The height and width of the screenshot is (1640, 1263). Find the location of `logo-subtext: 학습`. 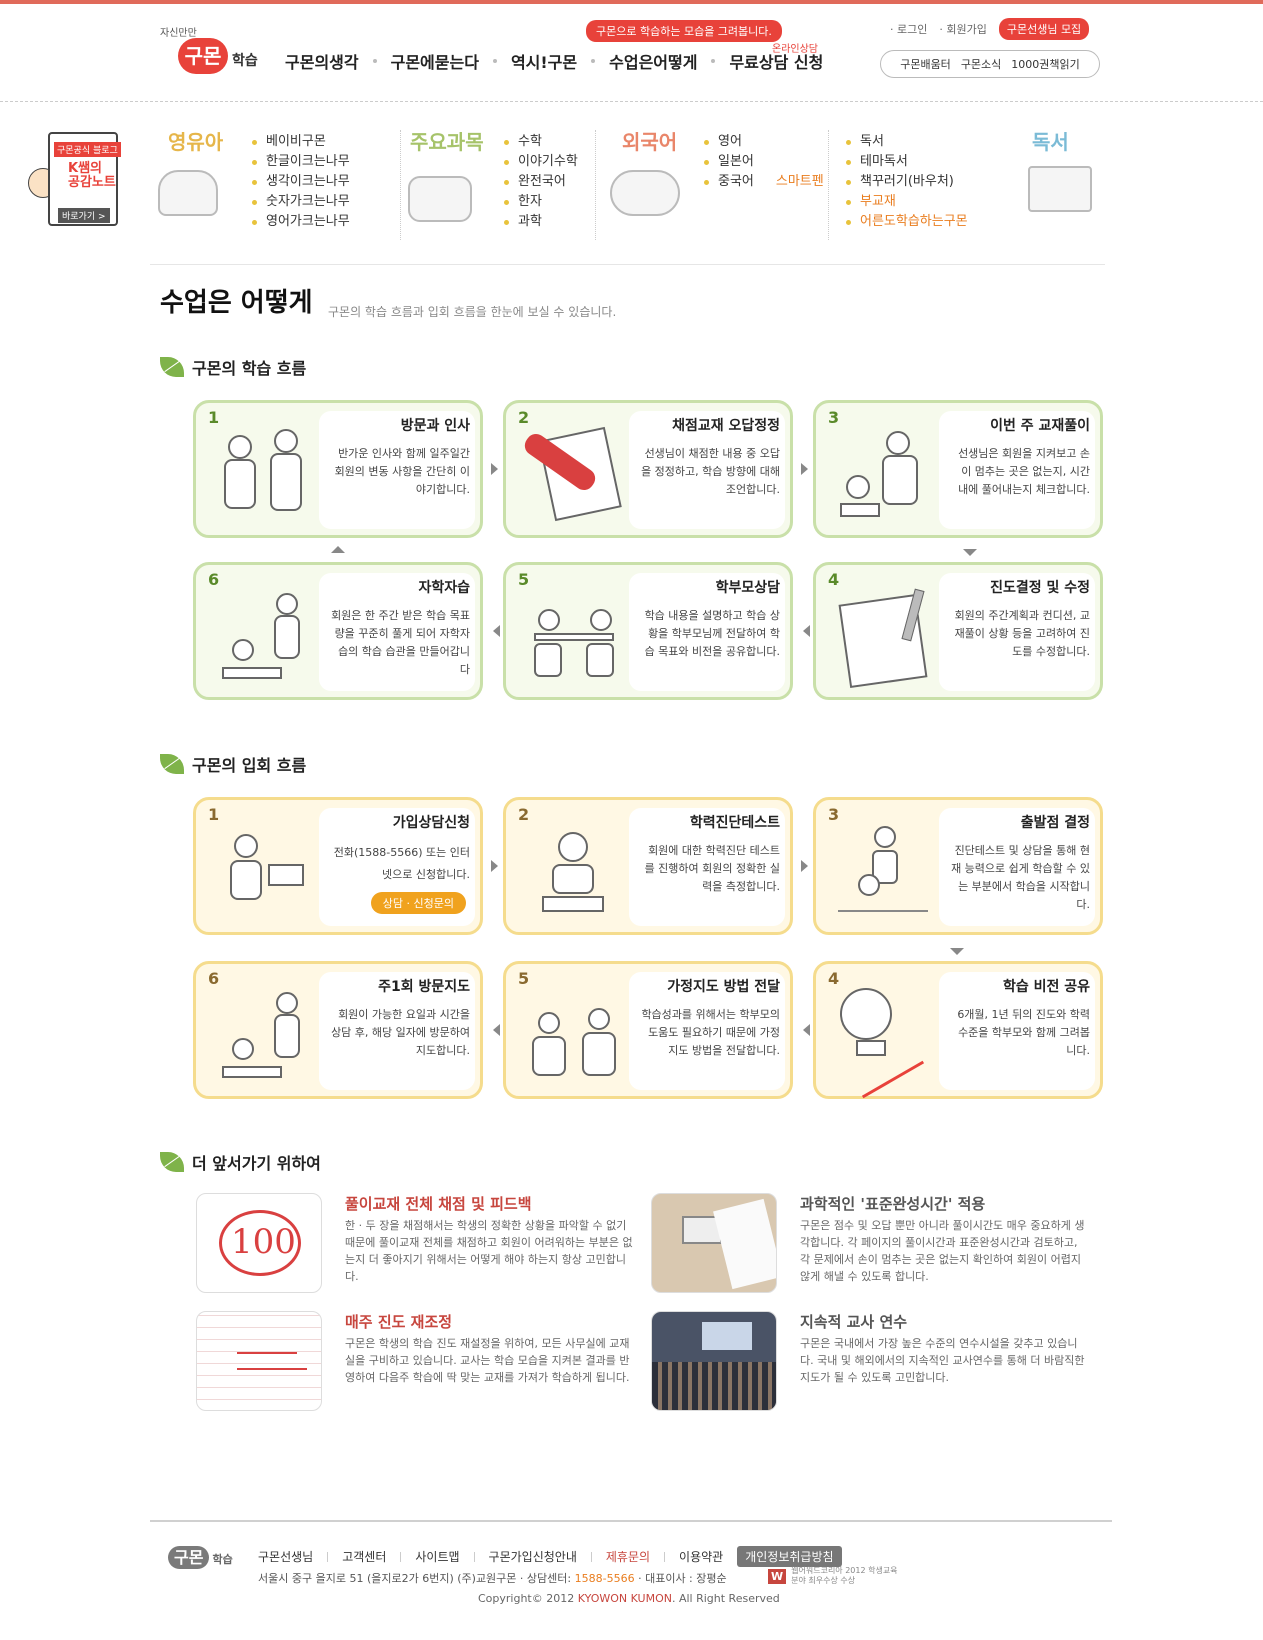

logo-subtext: 학습 is located at coordinates (245, 61).